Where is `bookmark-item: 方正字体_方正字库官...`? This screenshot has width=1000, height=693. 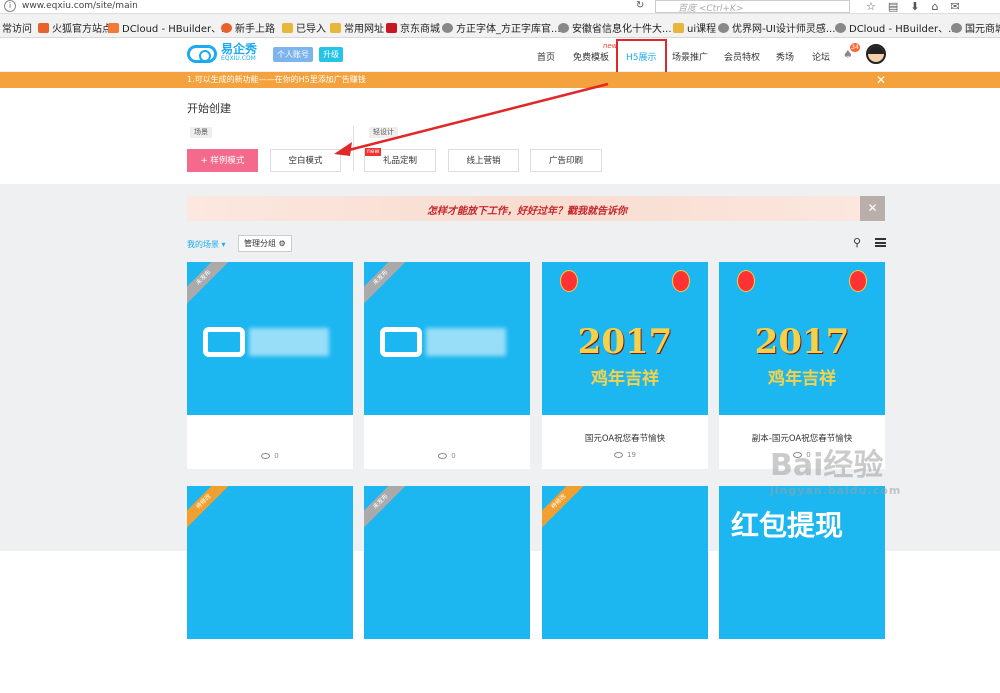
bookmark-item: 方正字体_方正字库官... is located at coordinates (501, 27).